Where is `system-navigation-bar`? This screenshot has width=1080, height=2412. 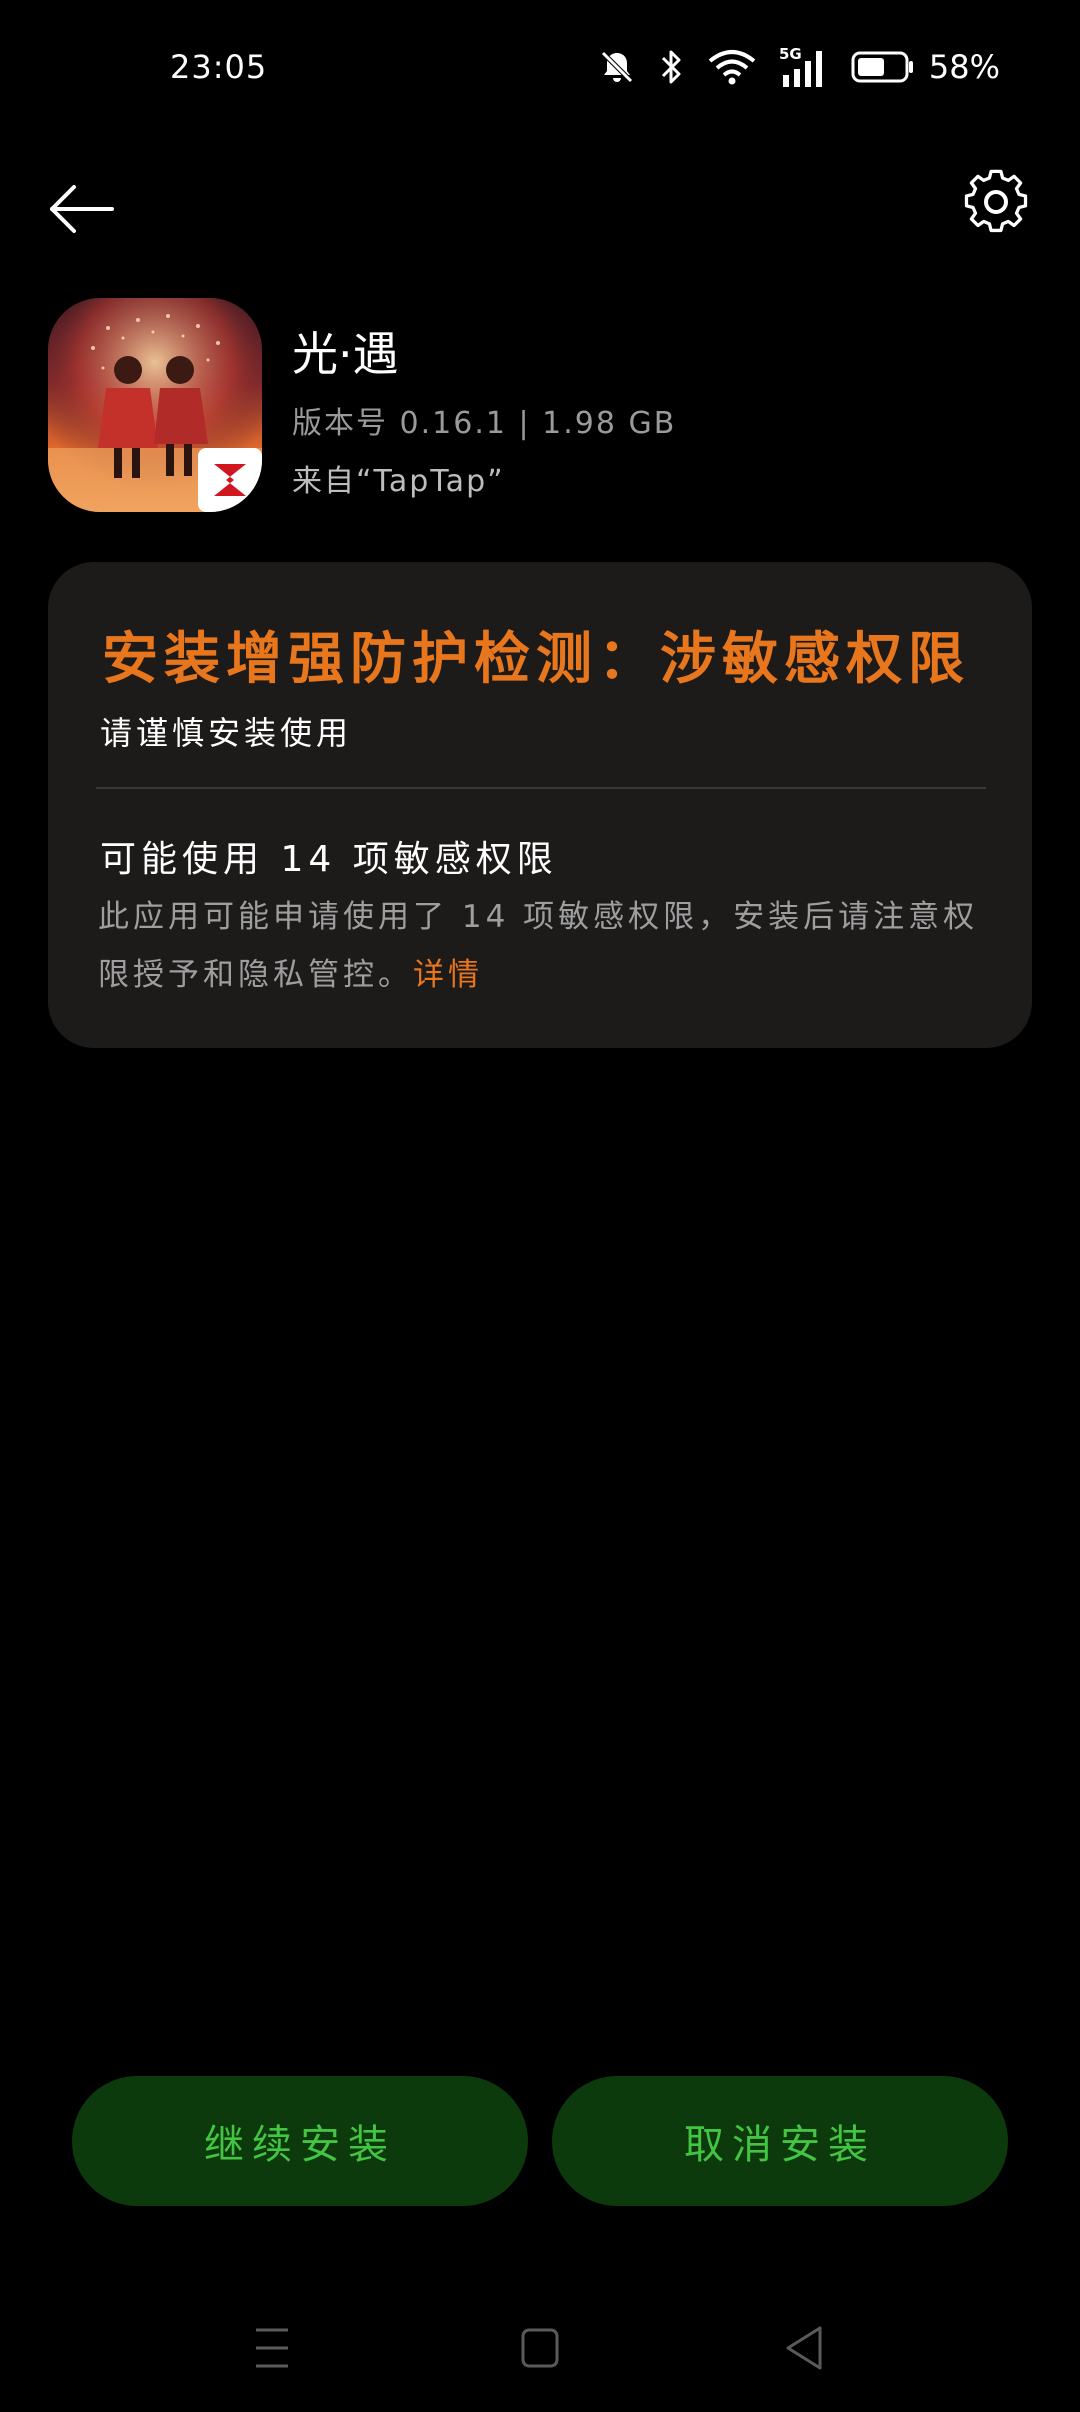 system-navigation-bar is located at coordinates (540, 2348).